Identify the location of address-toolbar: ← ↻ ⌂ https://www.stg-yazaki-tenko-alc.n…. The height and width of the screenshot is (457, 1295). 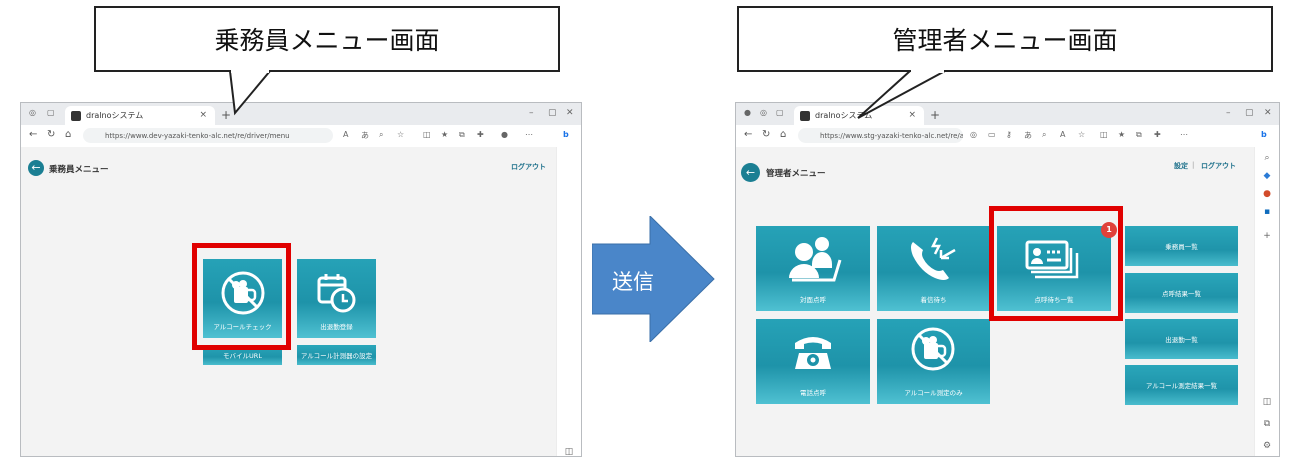
(1007, 136).